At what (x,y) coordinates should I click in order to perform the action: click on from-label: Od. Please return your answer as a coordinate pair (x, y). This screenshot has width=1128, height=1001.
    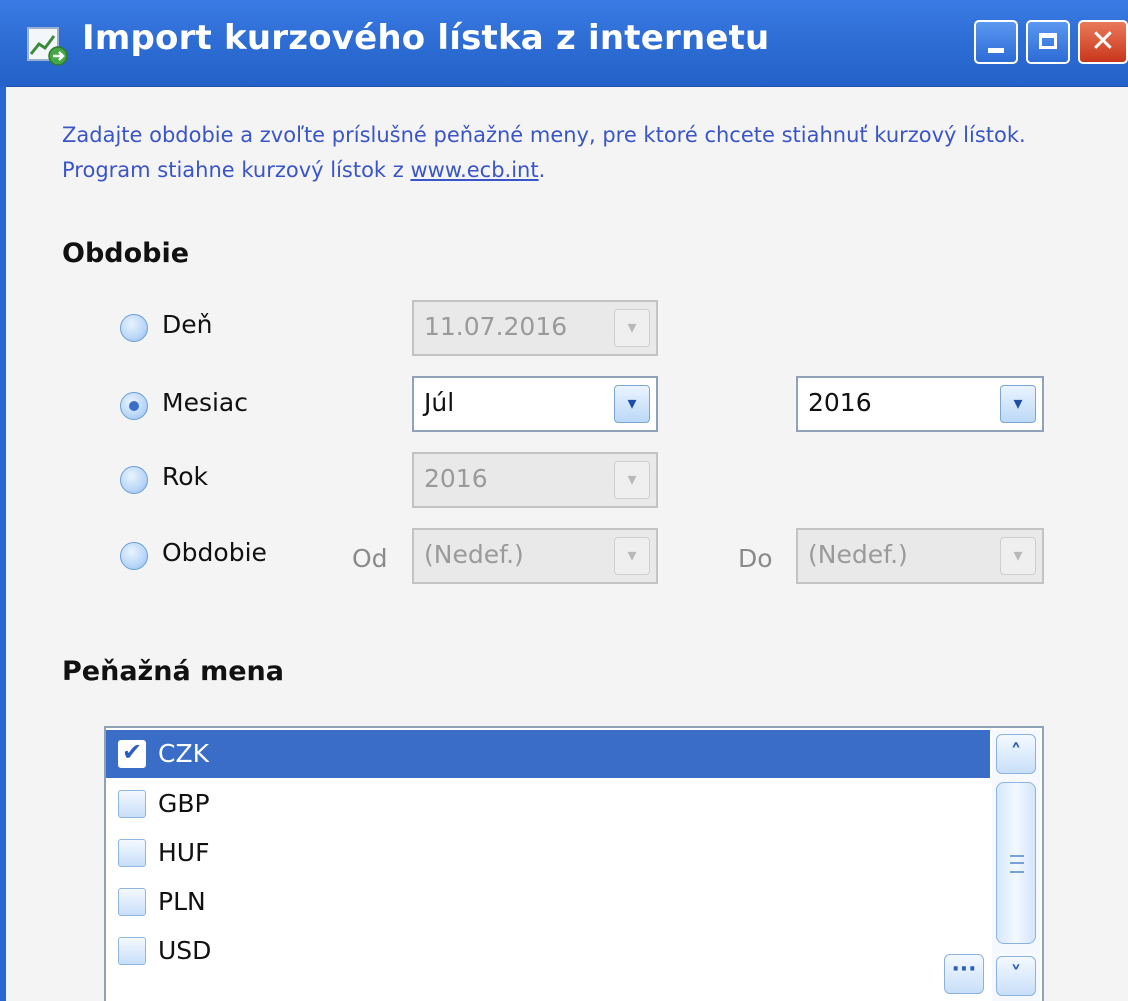
    Looking at the image, I should click on (370, 558).